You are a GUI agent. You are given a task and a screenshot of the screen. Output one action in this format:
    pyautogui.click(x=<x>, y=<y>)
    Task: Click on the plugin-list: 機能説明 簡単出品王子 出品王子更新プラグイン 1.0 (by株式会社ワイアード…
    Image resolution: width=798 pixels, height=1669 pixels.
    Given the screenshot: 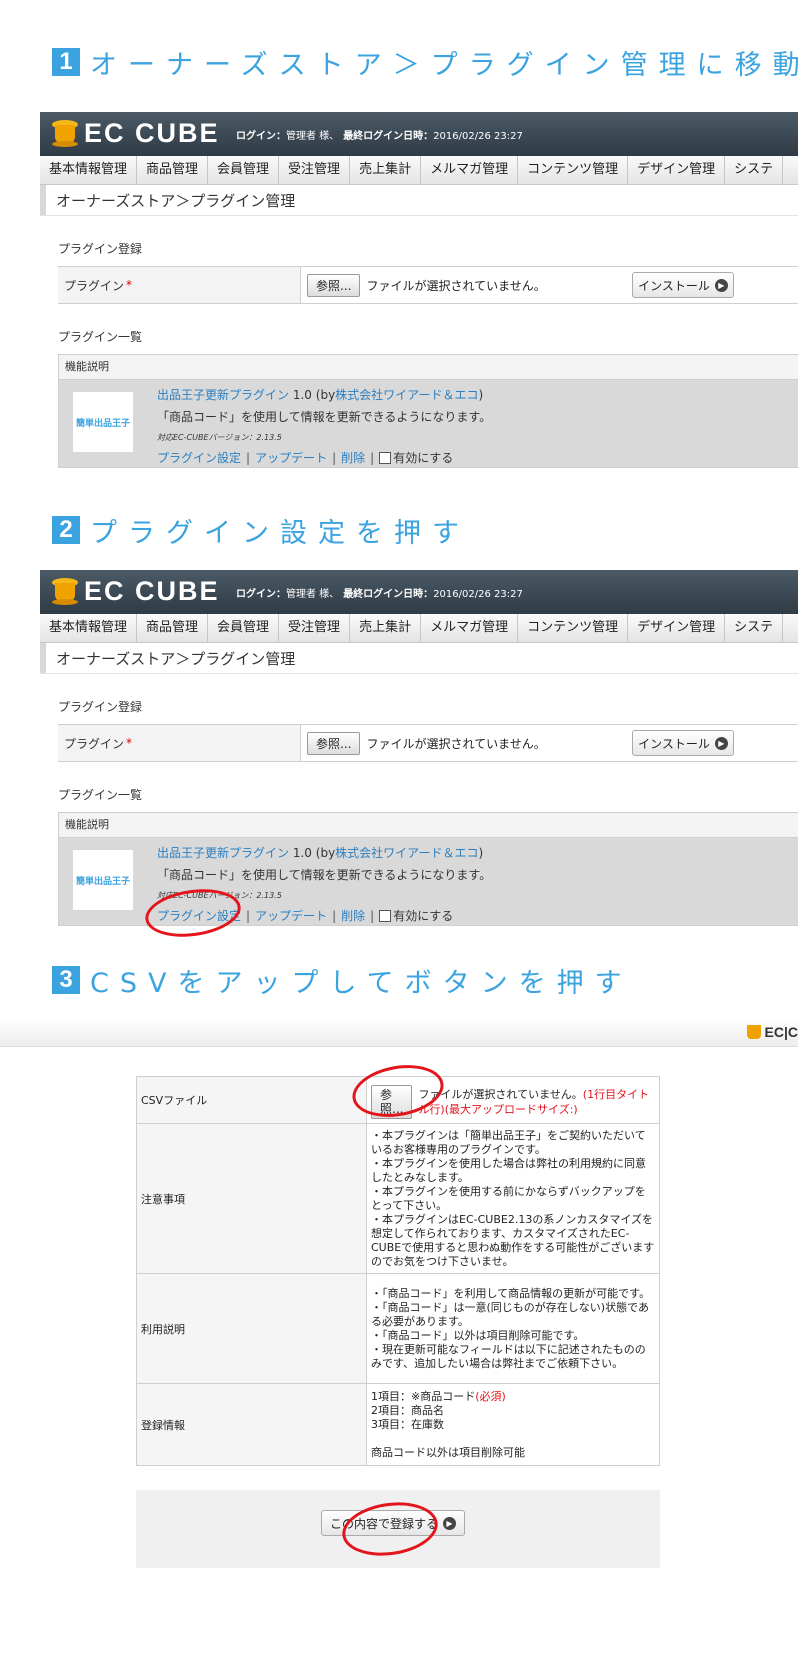 What is the action you would take?
    pyautogui.click(x=428, y=411)
    